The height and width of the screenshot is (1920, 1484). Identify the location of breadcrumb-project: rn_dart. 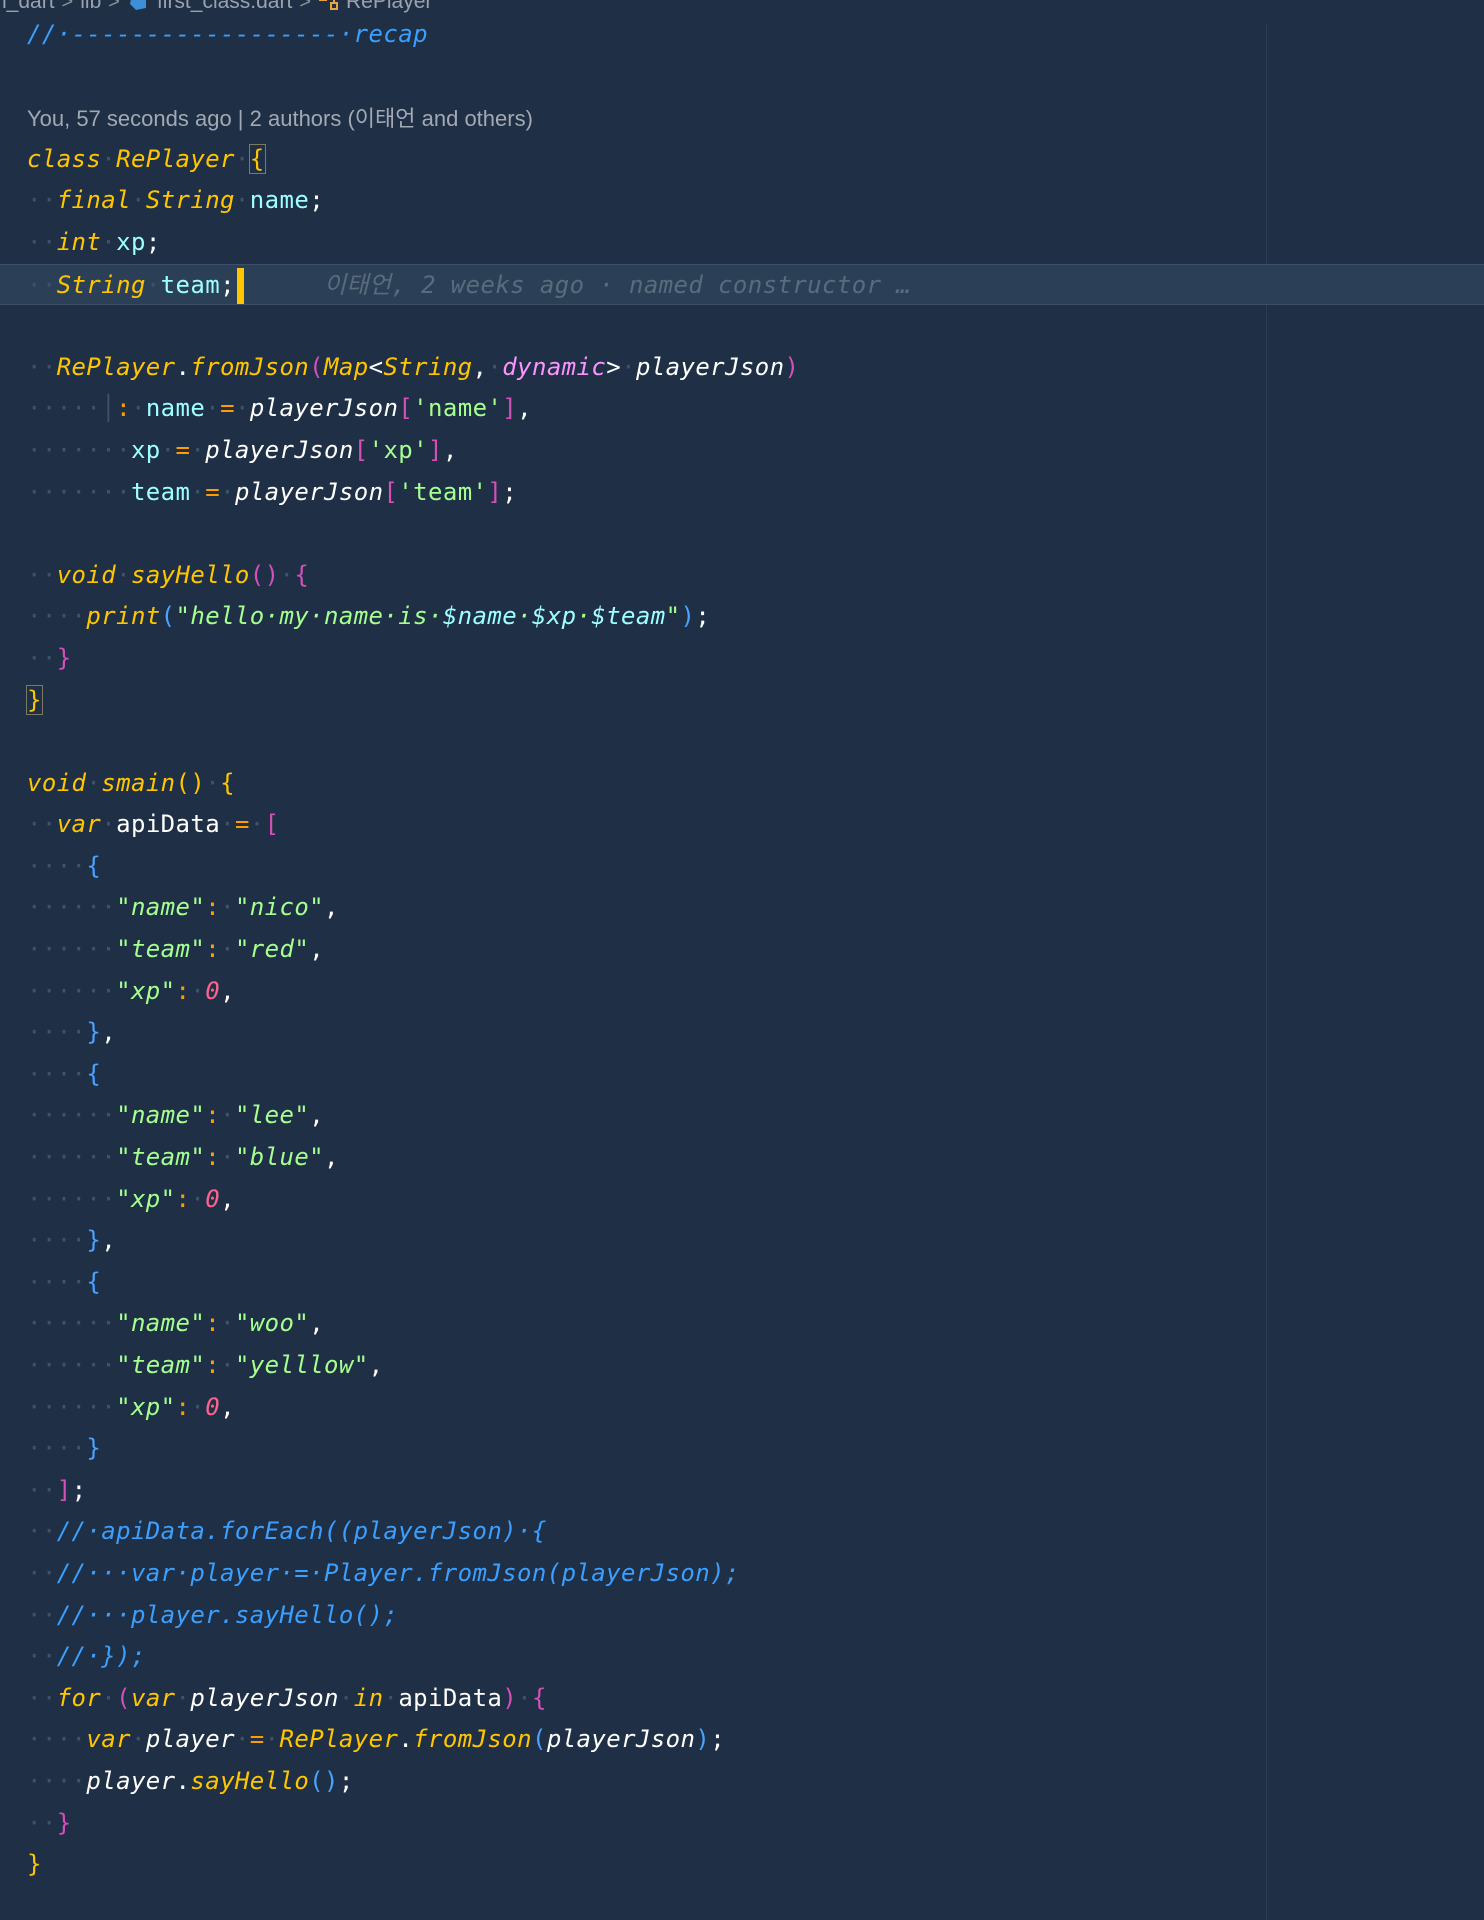
(27, 7).